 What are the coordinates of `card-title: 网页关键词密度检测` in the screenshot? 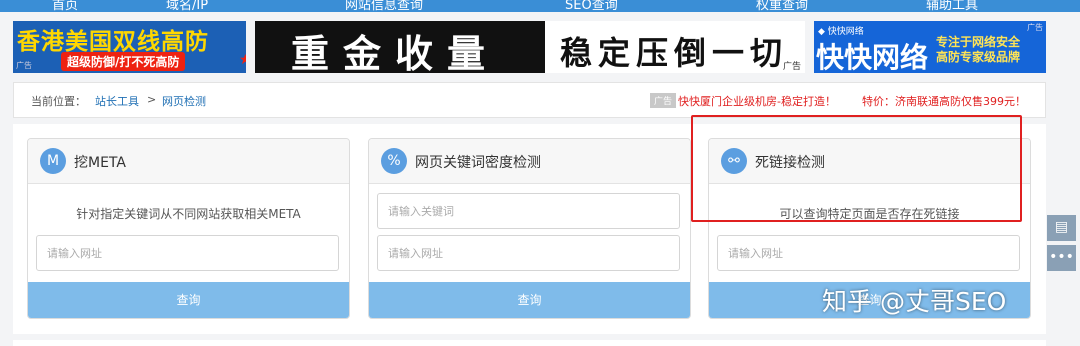 It's located at (478, 163).